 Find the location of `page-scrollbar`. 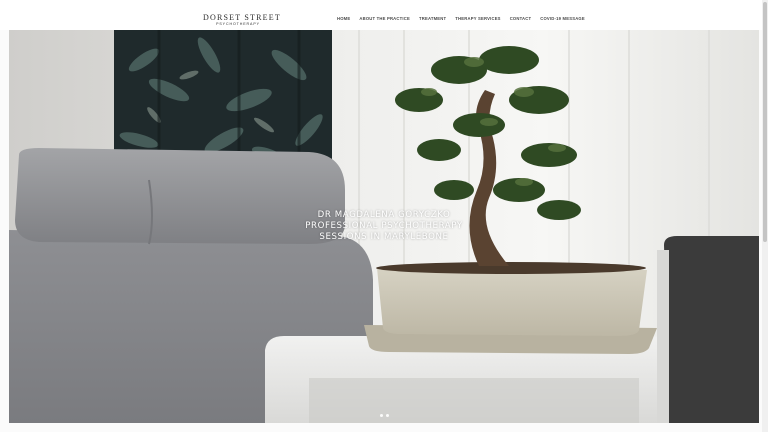

page-scrollbar is located at coordinates (765, 216).